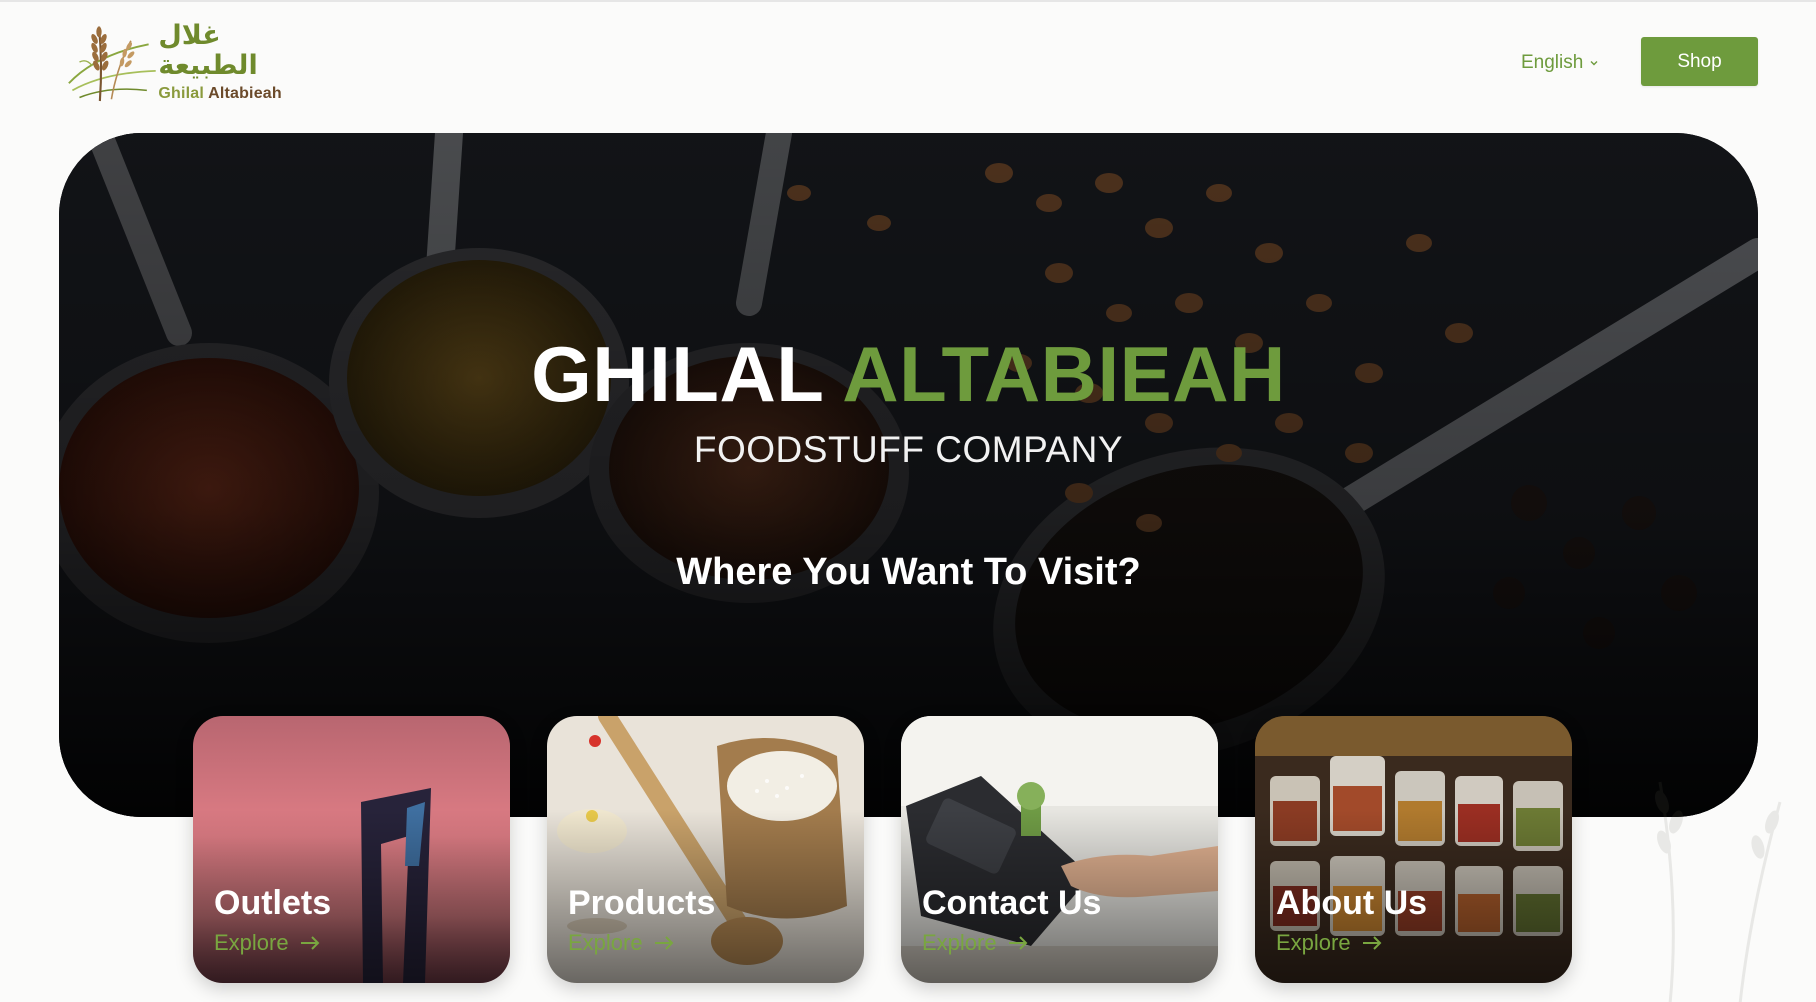  Describe the element at coordinates (1718, 891) in the screenshot. I see `wheat-decoration-icon` at that location.